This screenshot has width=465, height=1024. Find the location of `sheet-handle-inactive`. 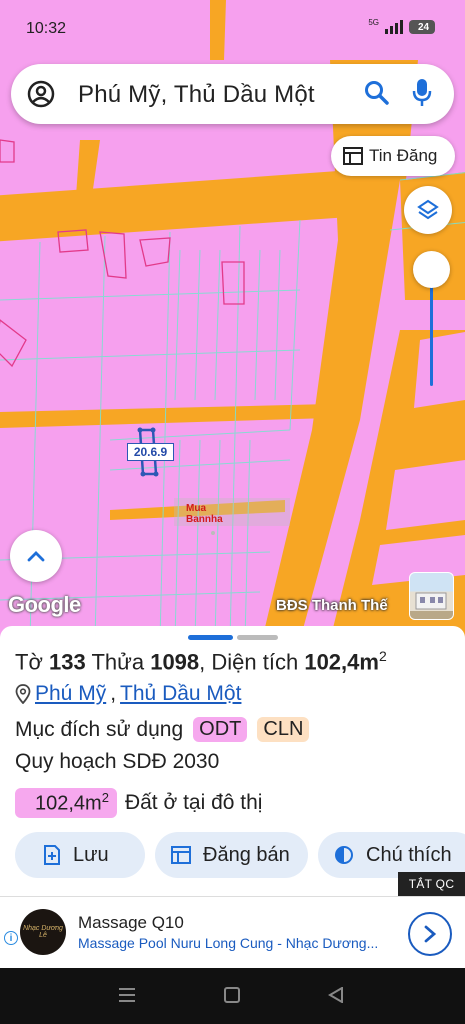

sheet-handle-inactive is located at coordinates (257, 637).